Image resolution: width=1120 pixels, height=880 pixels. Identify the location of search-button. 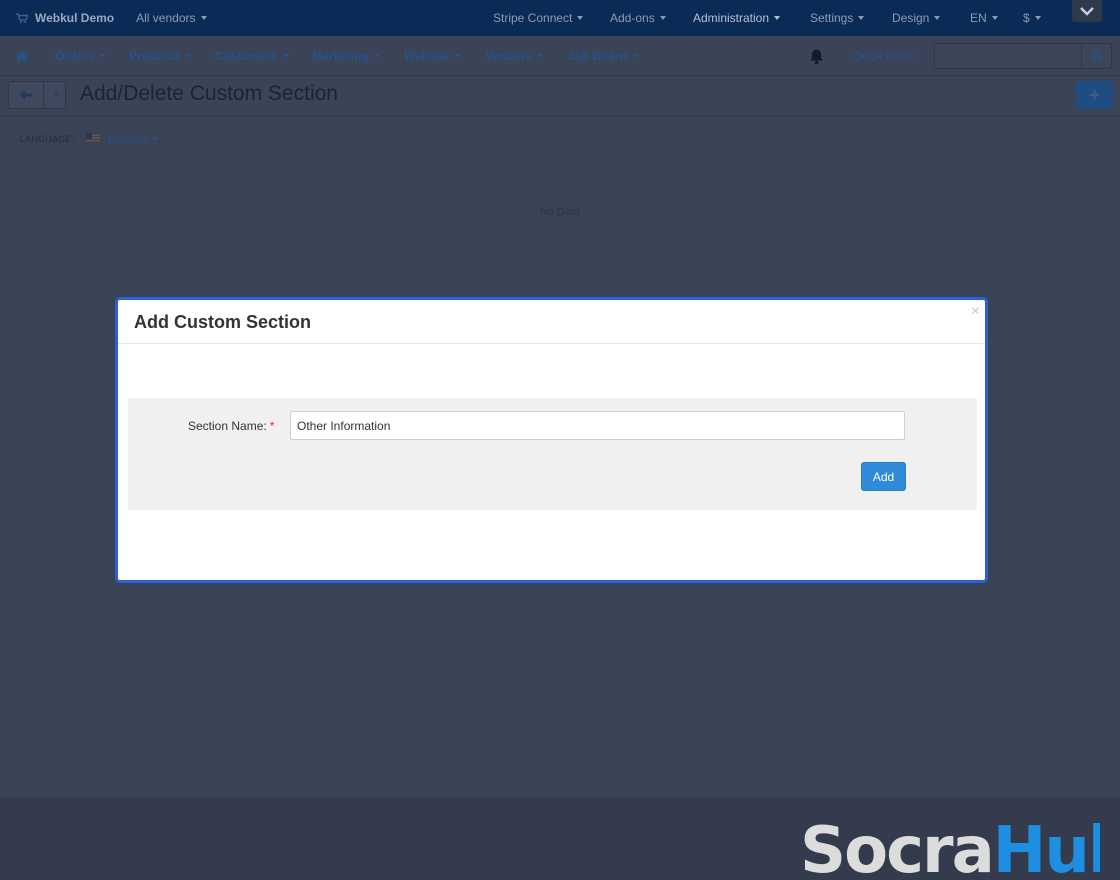
(1096, 56).